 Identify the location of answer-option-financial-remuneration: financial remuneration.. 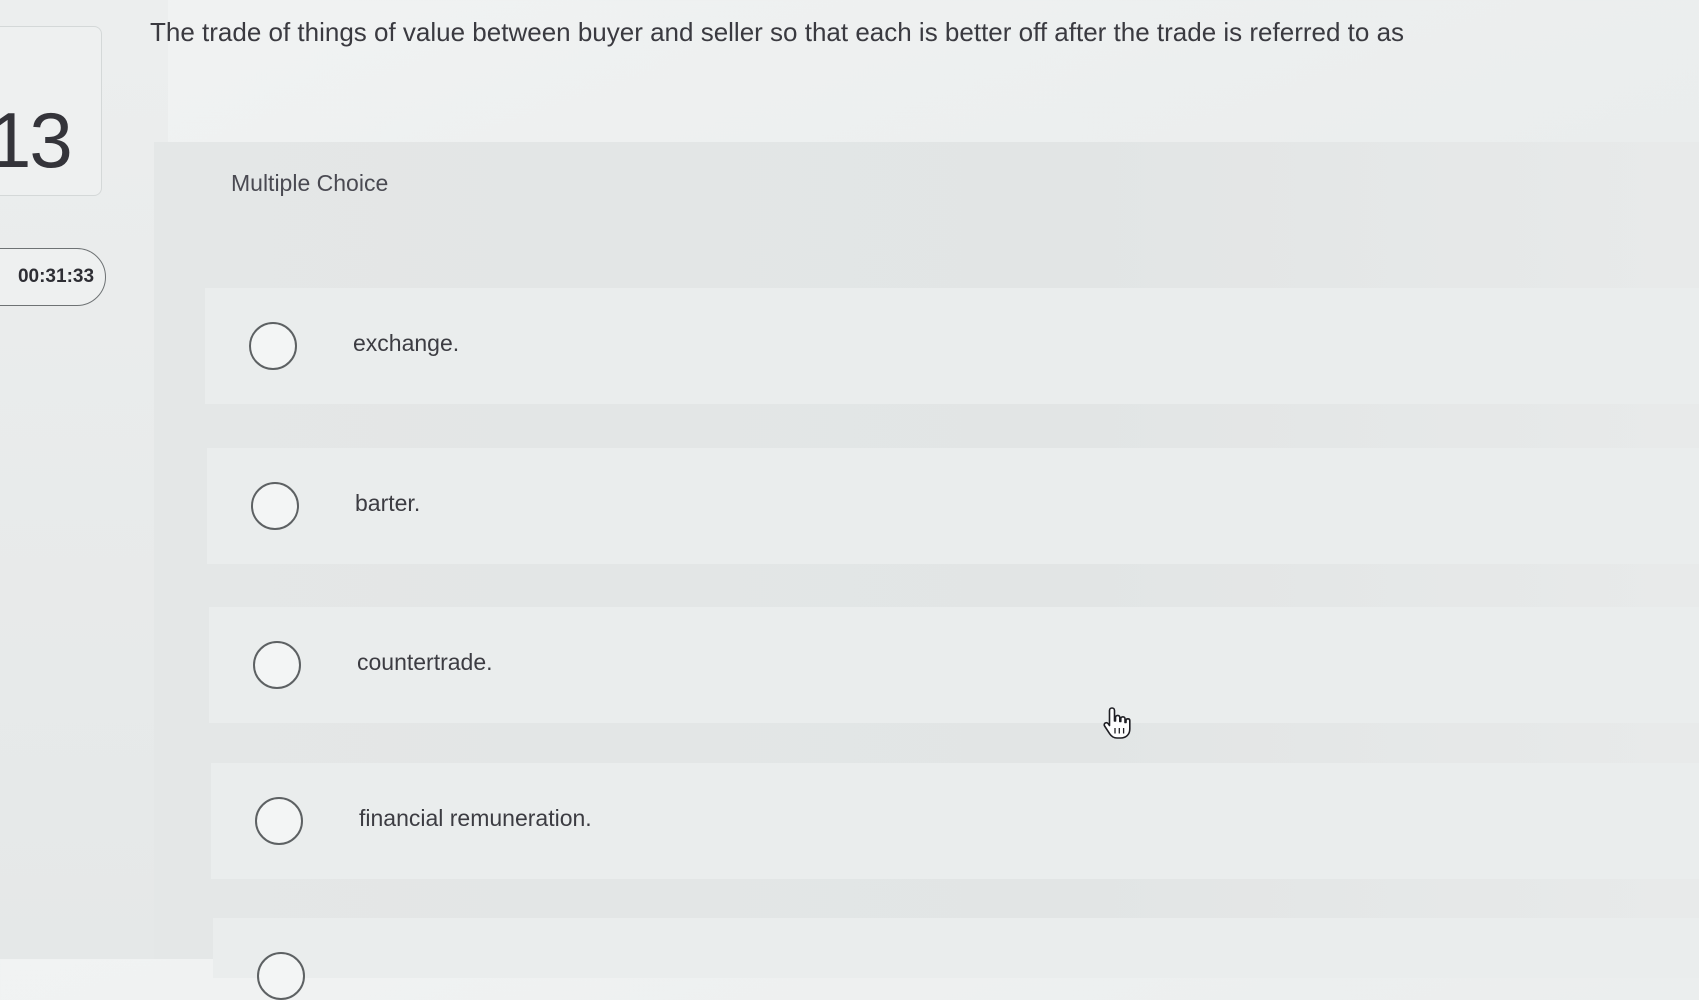
(955, 821).